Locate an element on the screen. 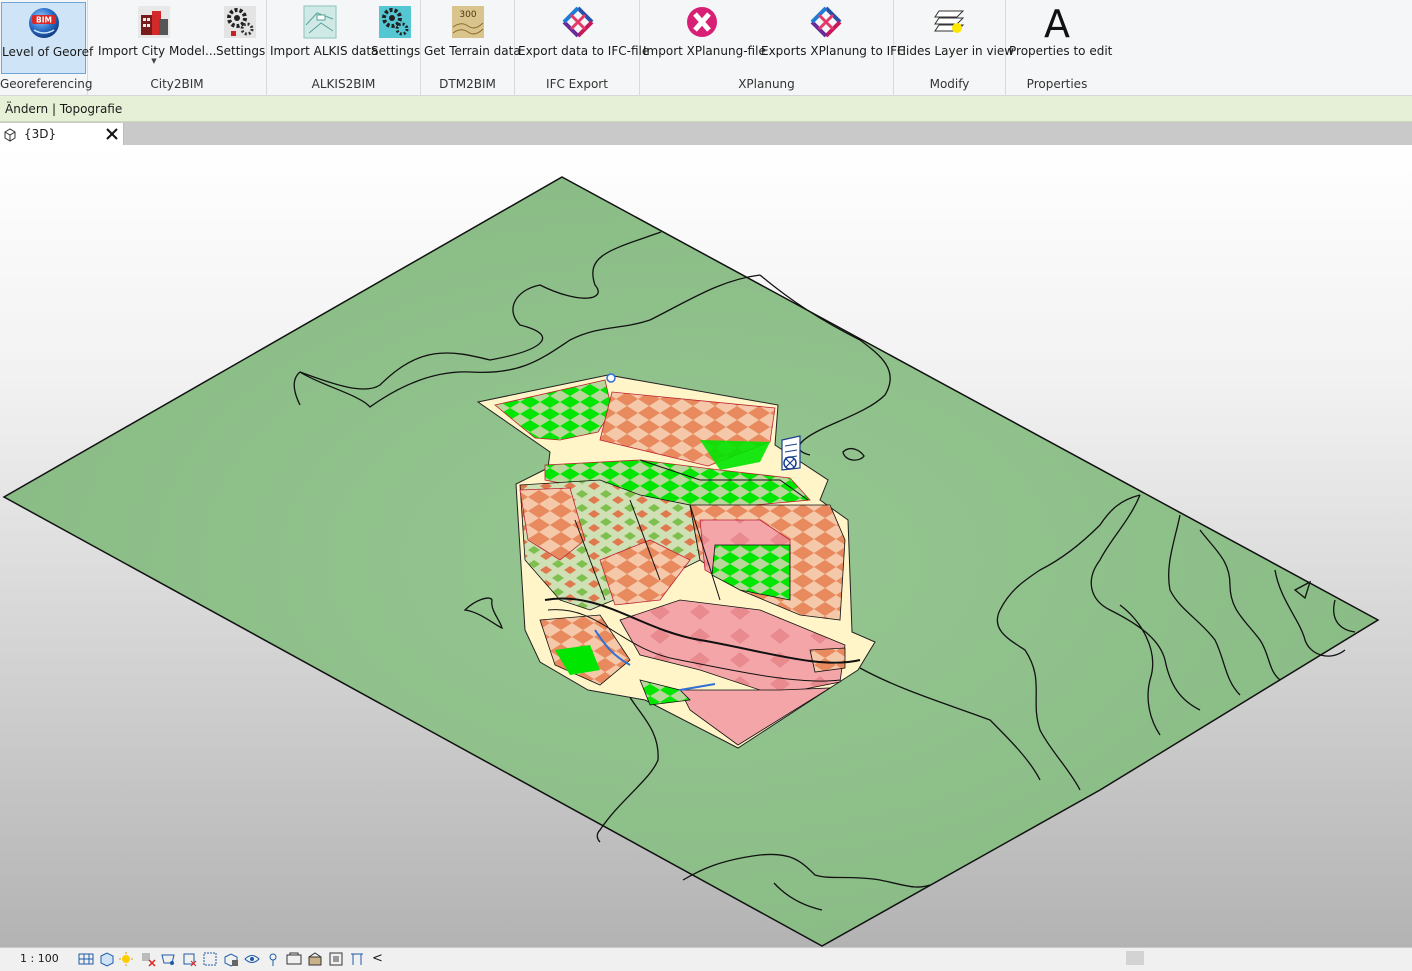 The image size is (1412, 971). crop-view-icon is located at coordinates (189, 959).